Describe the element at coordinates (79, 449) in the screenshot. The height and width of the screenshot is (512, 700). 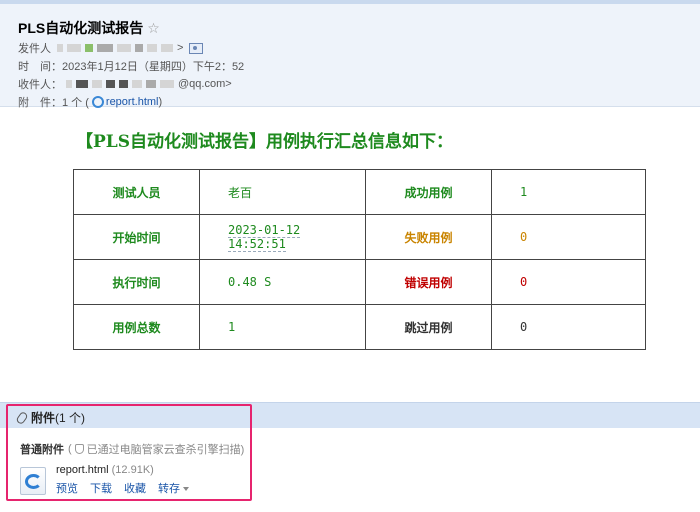
I see `shield-icon` at that location.